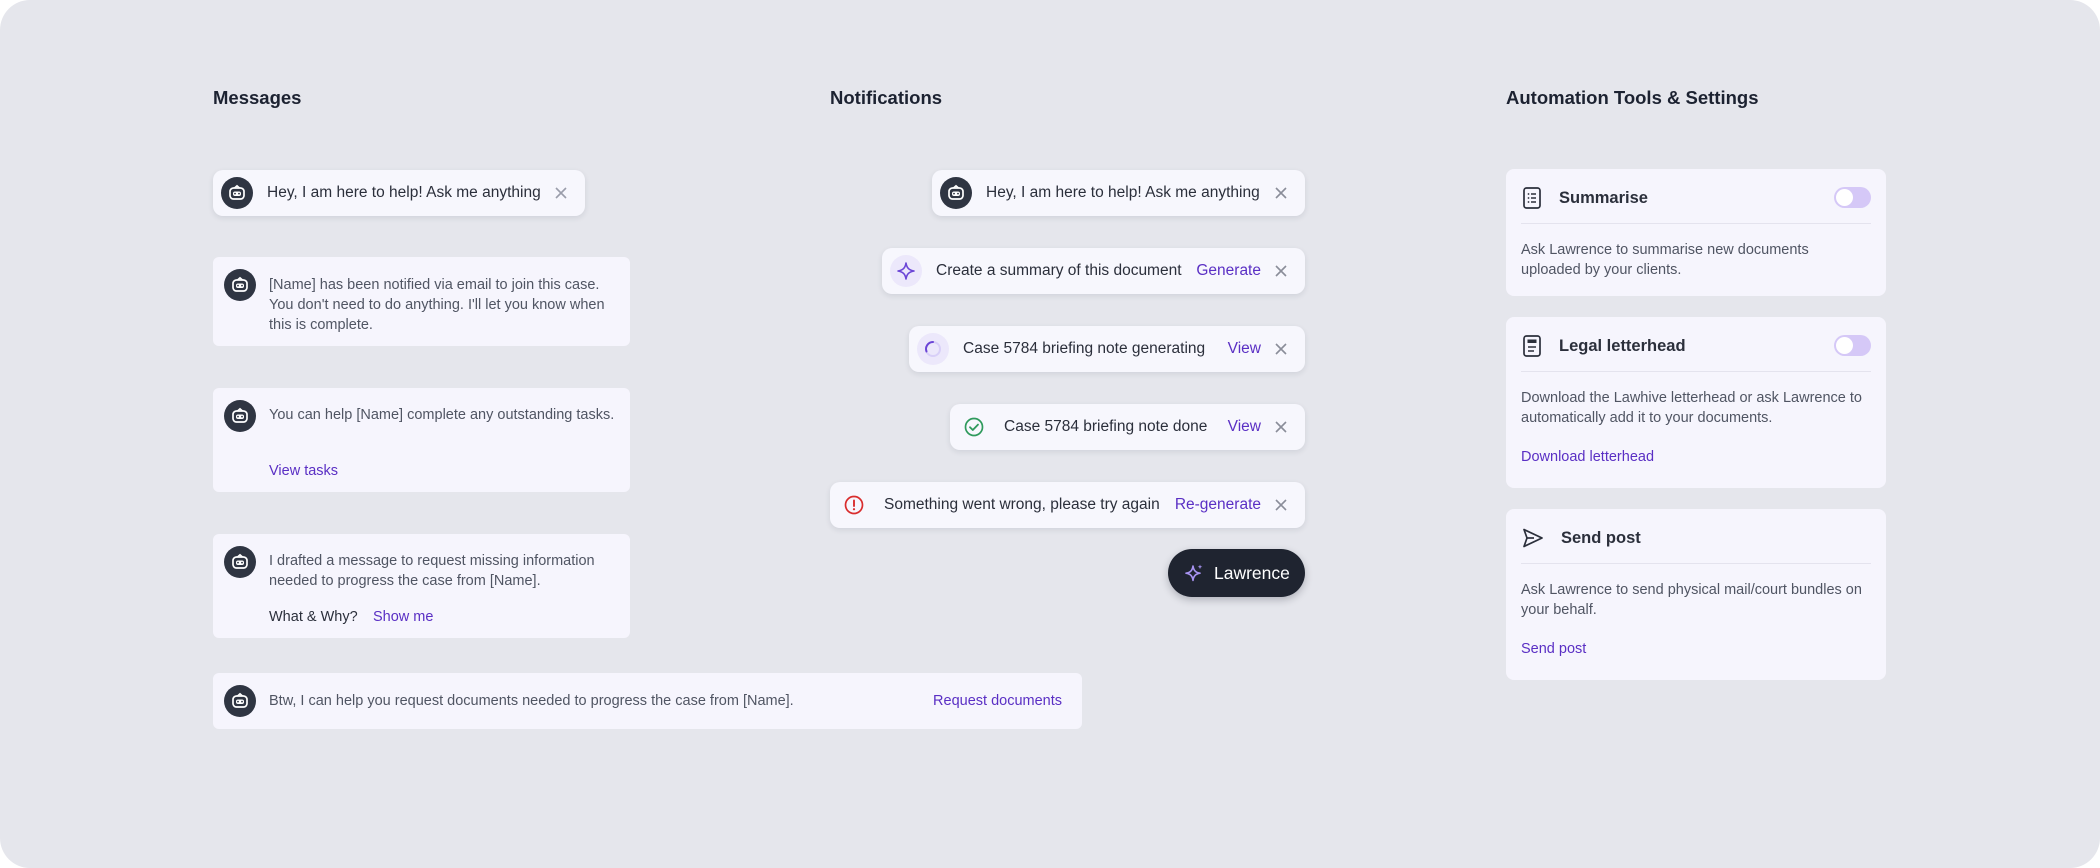  What do you see at coordinates (303, 471) in the screenshot?
I see `view-tasks-link: View tasks` at bounding box center [303, 471].